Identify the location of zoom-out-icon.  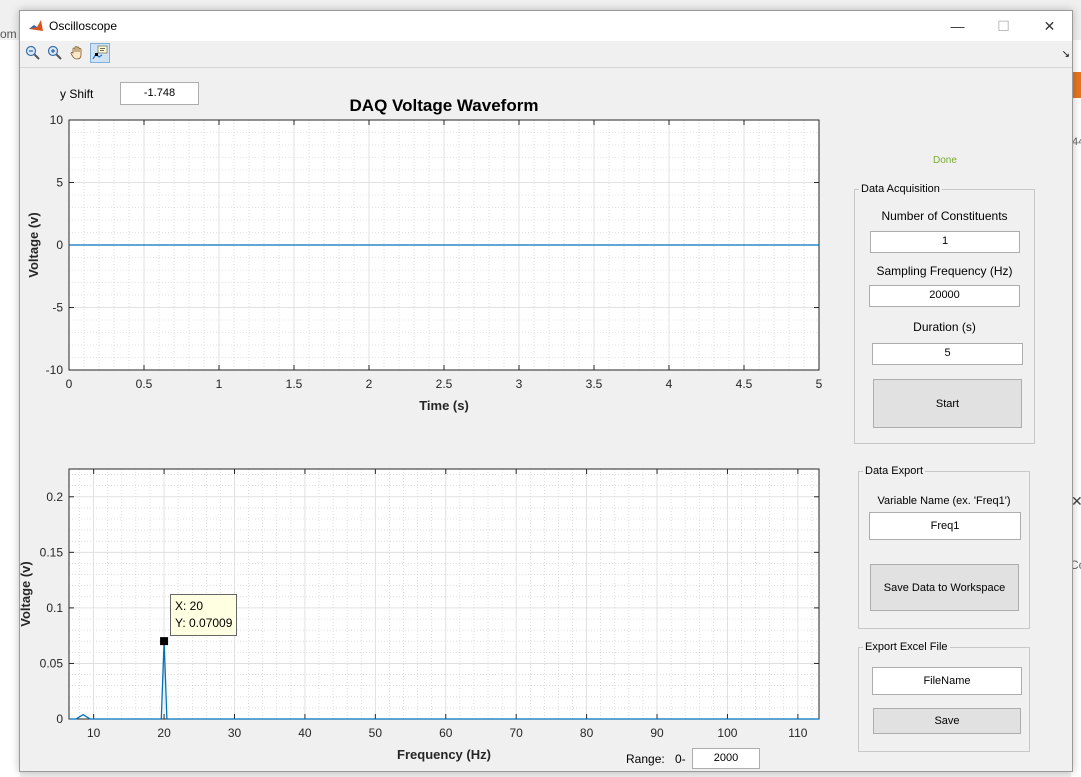
(32, 52).